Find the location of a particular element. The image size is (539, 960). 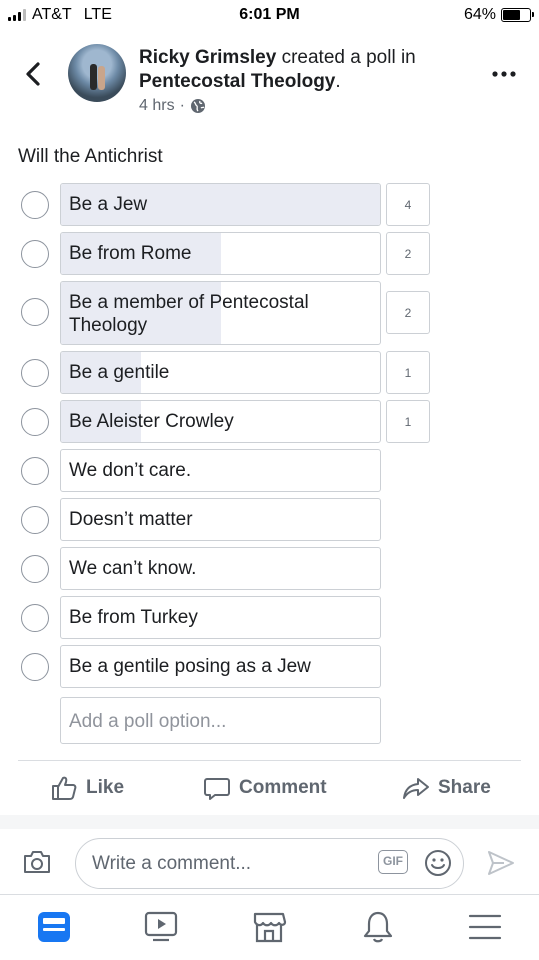

camera-icon is located at coordinates (37, 862).